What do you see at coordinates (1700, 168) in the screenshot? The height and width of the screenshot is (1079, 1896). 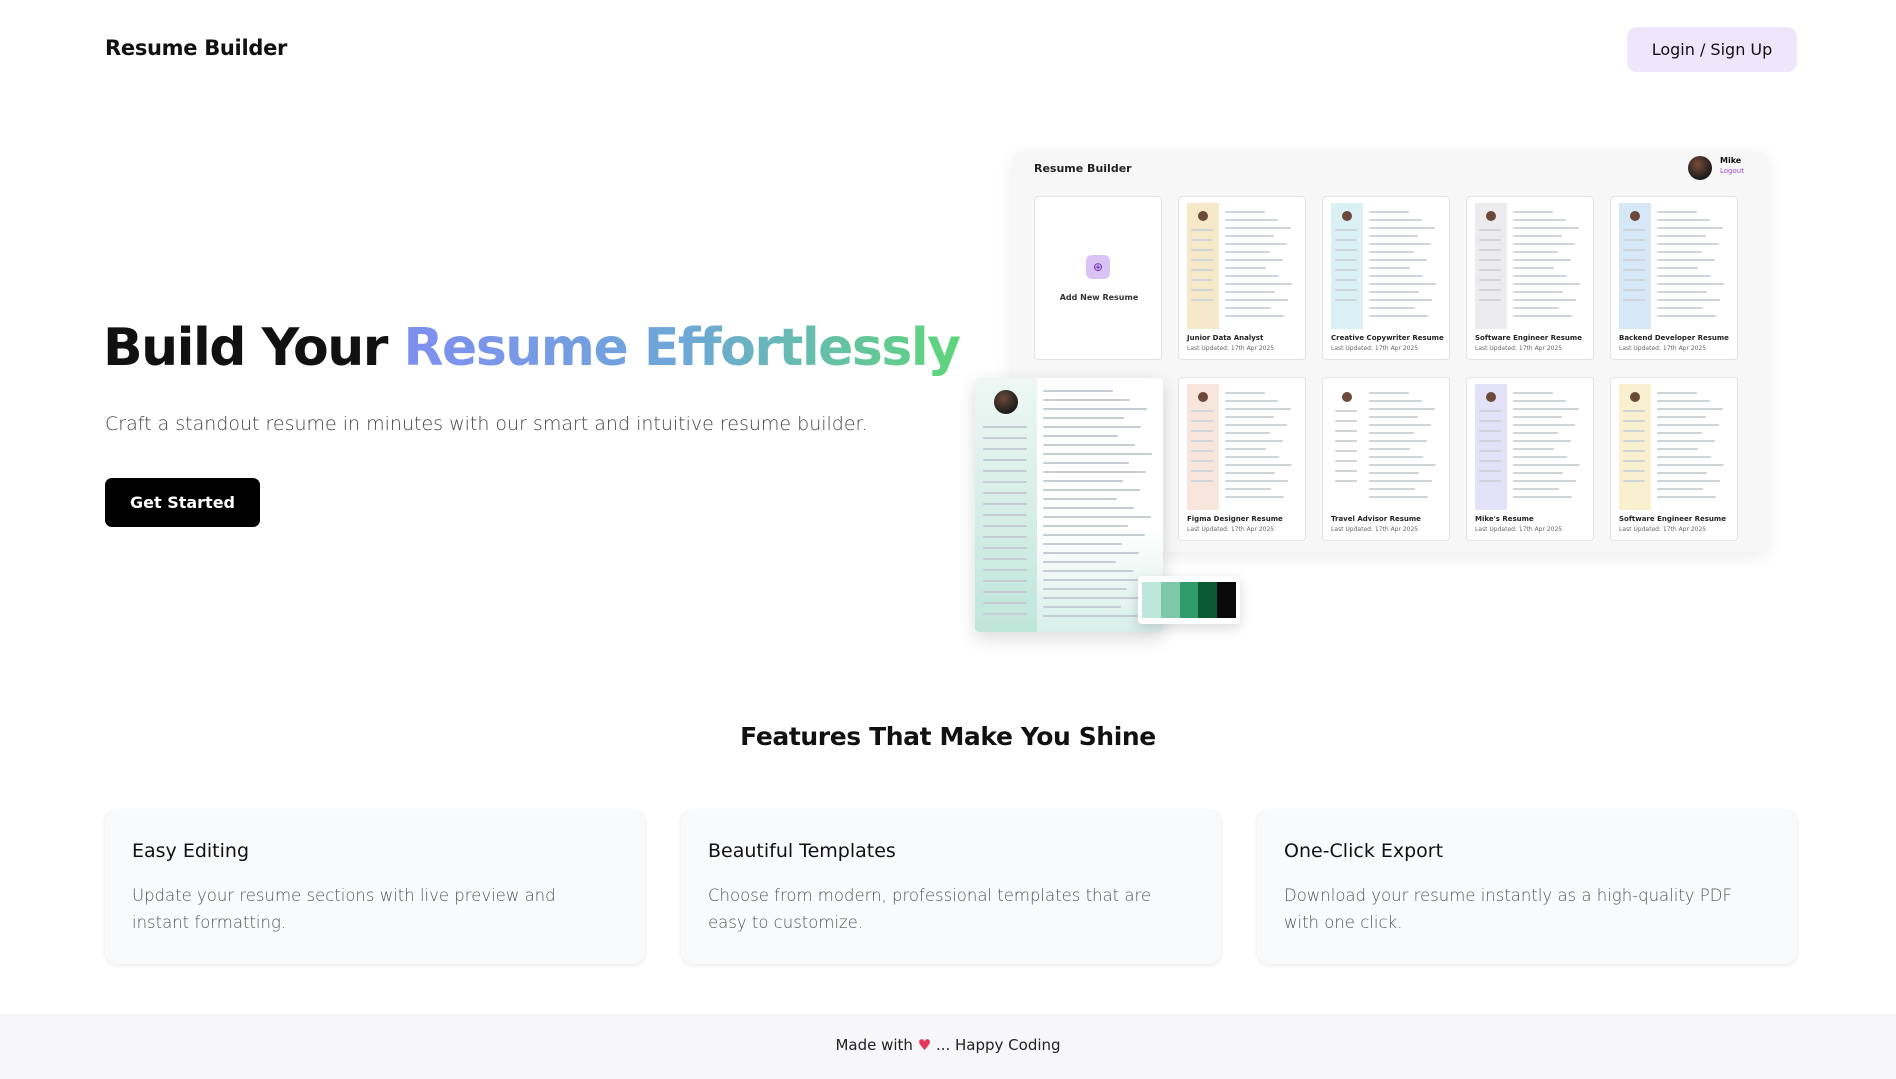 I see `preview-avatar` at bounding box center [1700, 168].